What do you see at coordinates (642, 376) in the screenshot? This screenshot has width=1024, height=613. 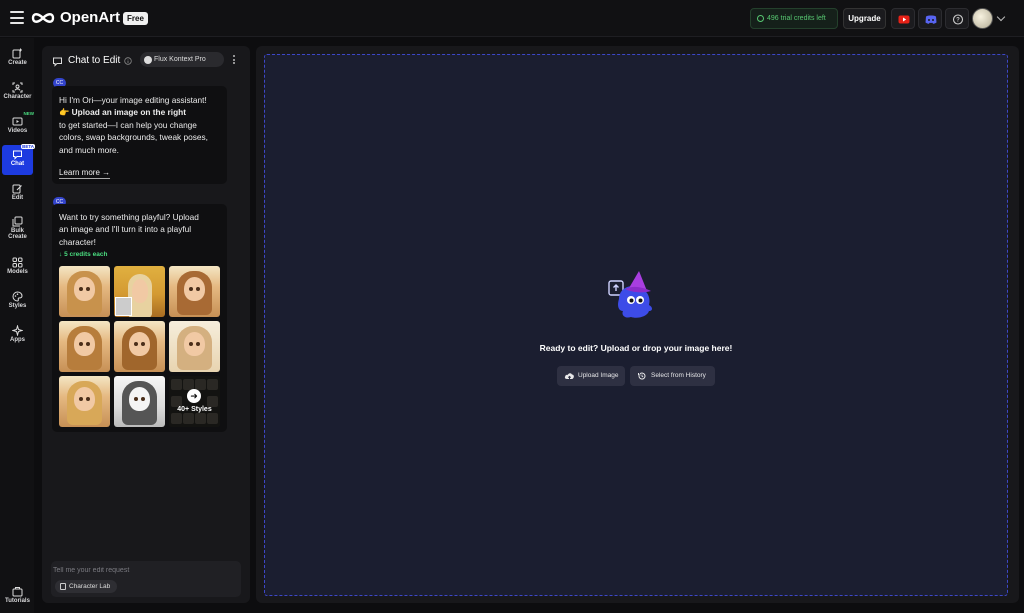 I see `history-icon` at bounding box center [642, 376].